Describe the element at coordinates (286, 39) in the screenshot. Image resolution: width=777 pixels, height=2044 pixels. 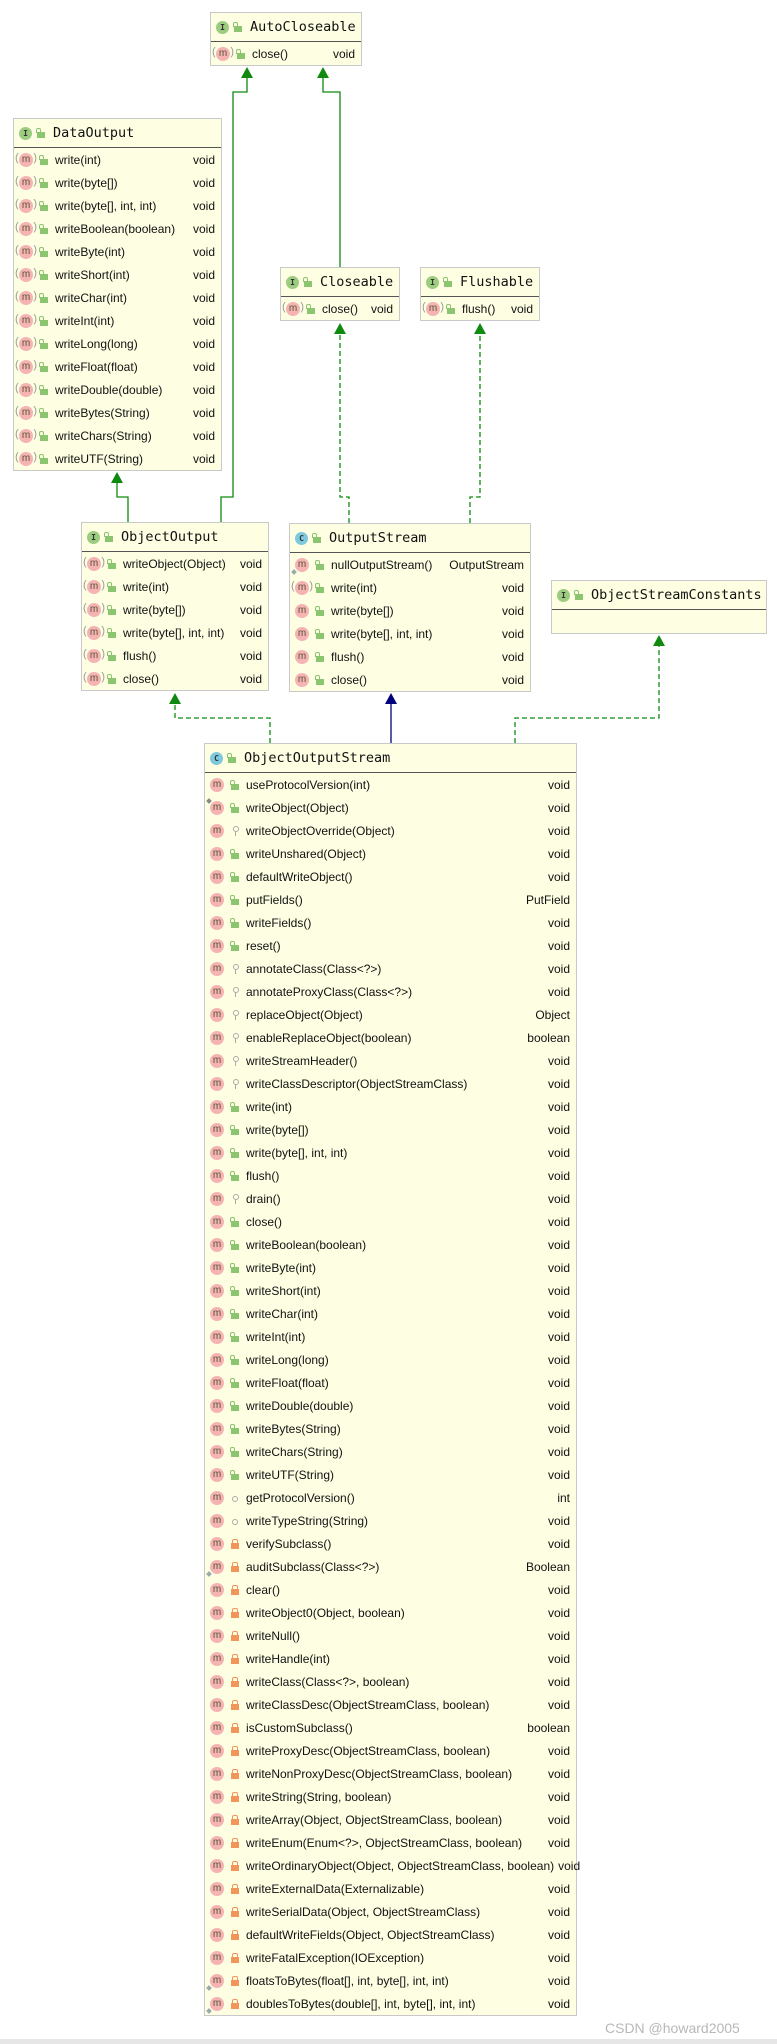
I see `class-box-autocloseable: I AutoCloseable m close() void` at that location.